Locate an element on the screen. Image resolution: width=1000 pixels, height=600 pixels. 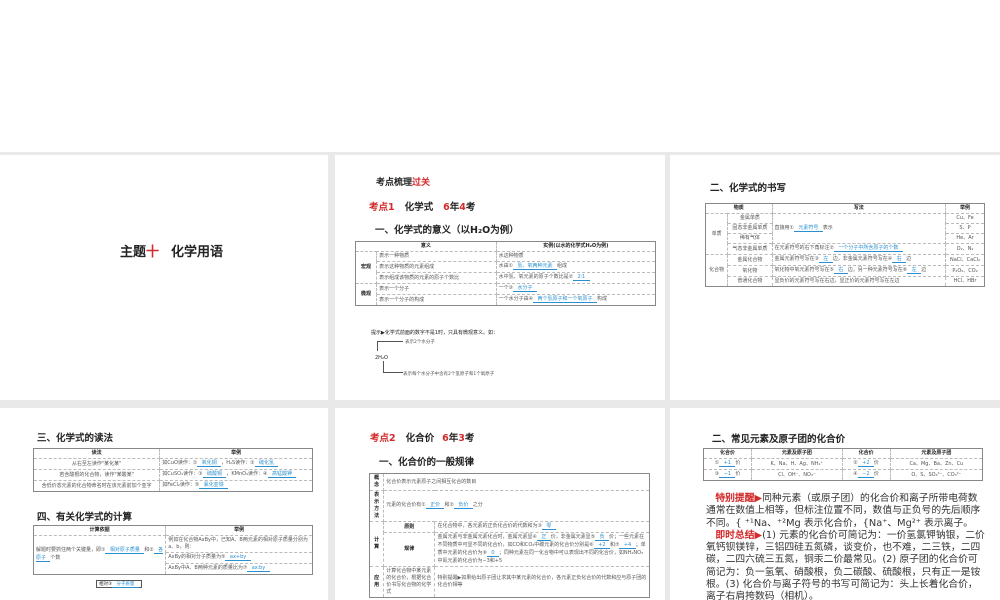
answer-text: ax+by is located at coordinates (238, 557).